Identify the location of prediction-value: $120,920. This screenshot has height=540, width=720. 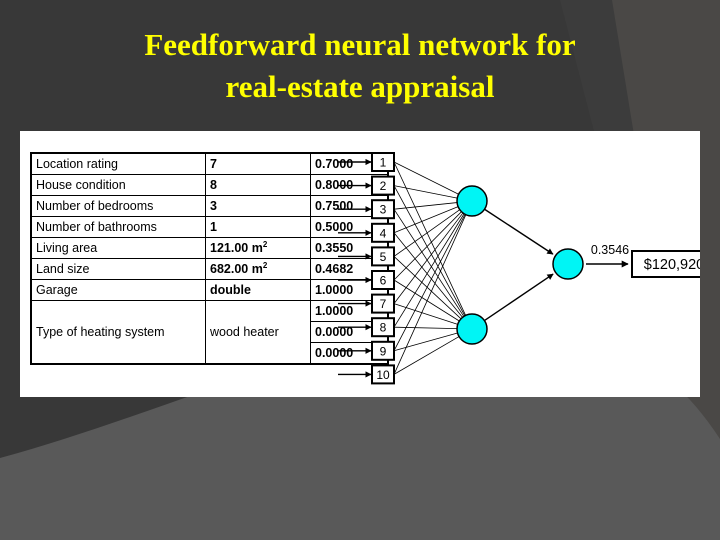
(672, 265).